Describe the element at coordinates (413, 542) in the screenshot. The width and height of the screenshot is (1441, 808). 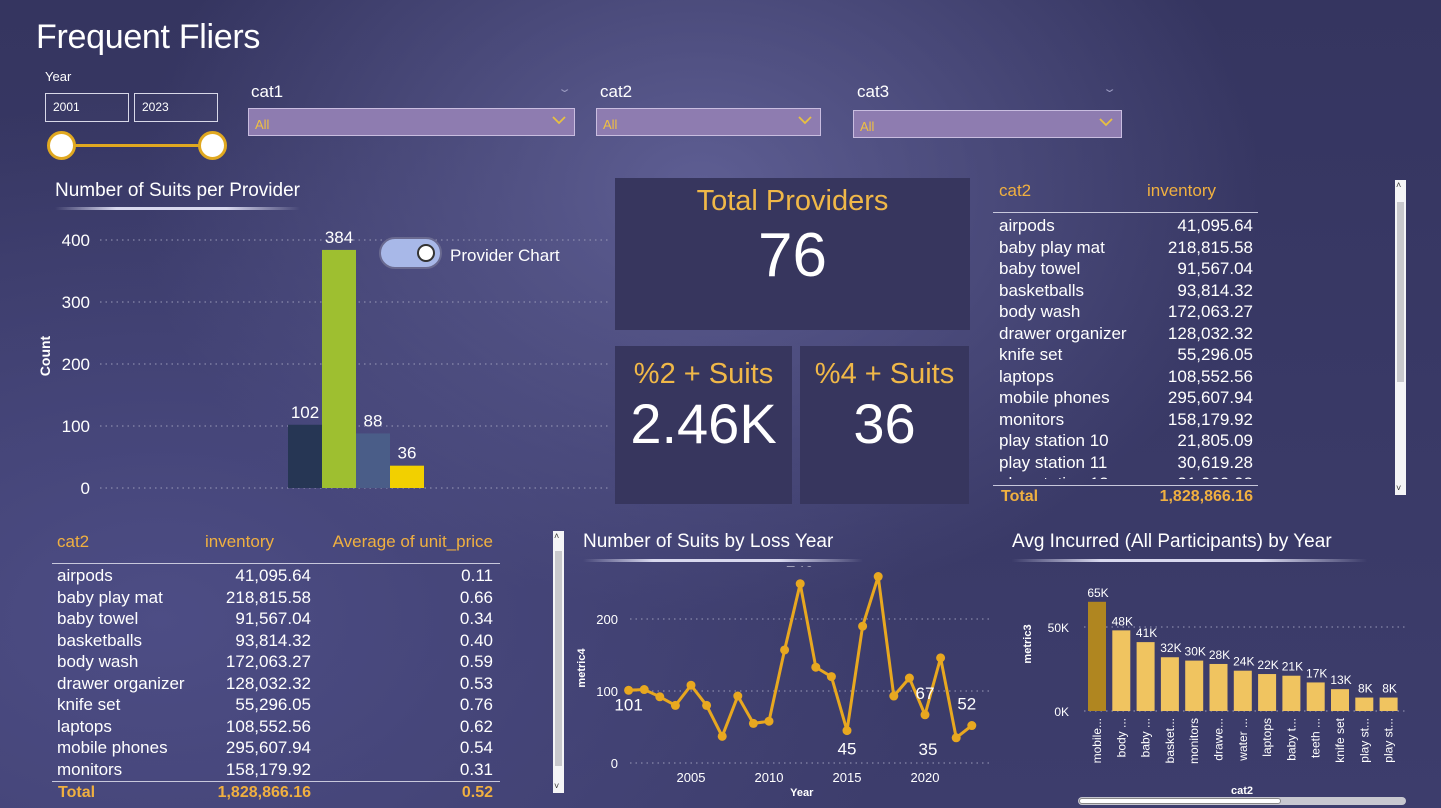
I see `column-header-avg-unit-price: Average of unit_price` at that location.